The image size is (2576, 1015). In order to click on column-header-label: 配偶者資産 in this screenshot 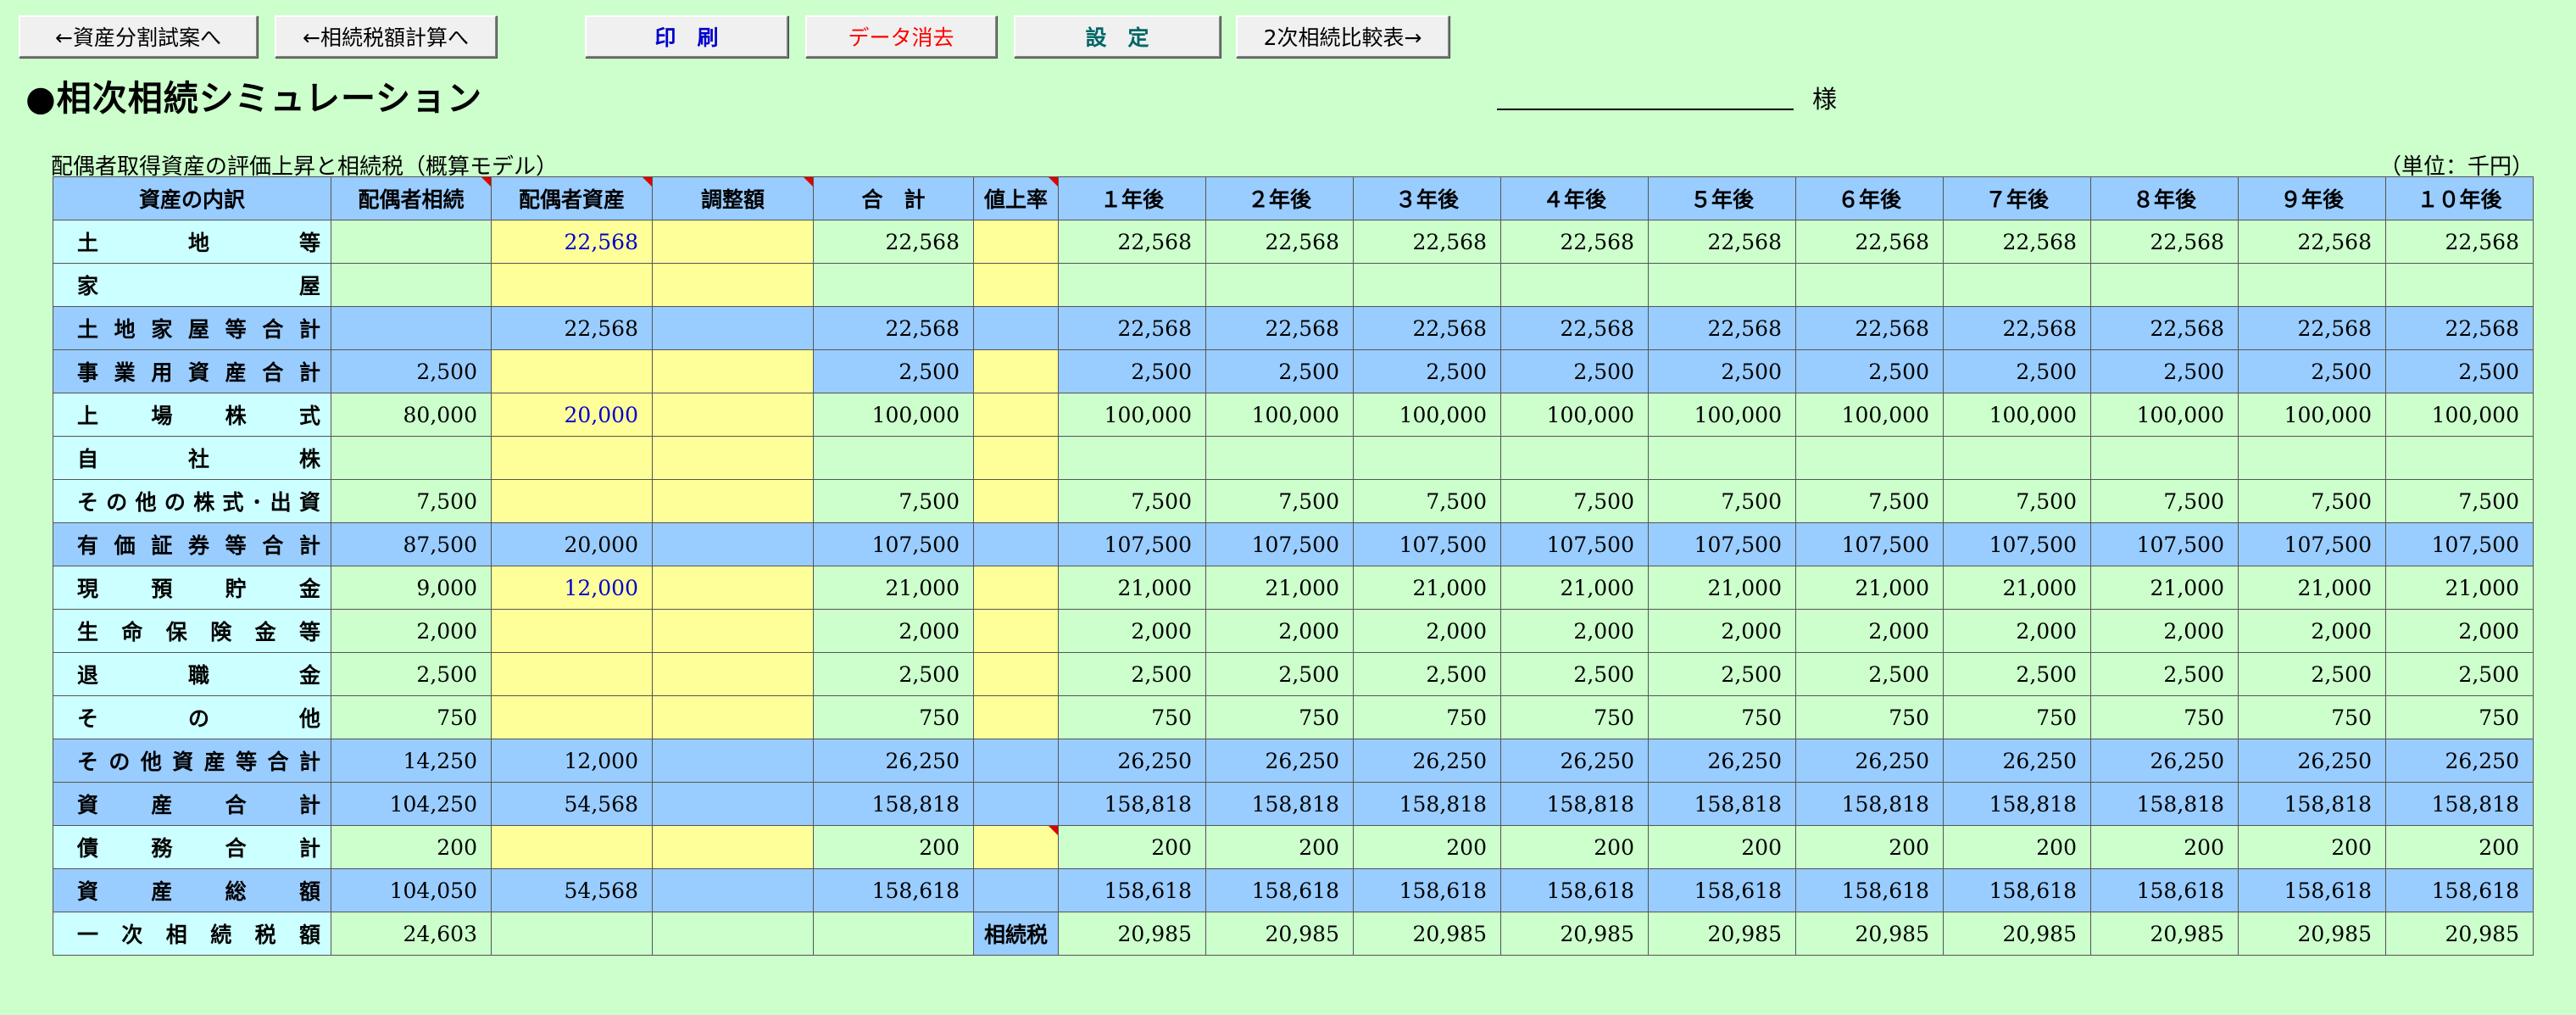, I will do `click(571, 199)`.